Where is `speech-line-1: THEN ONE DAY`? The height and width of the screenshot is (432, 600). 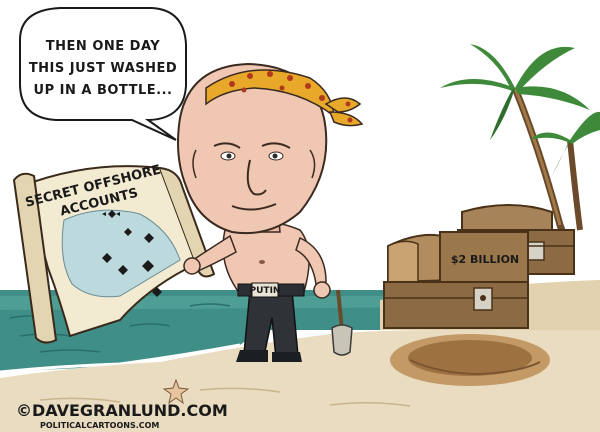
speech-line-1: THEN ONE DAY is located at coordinates (103, 46).